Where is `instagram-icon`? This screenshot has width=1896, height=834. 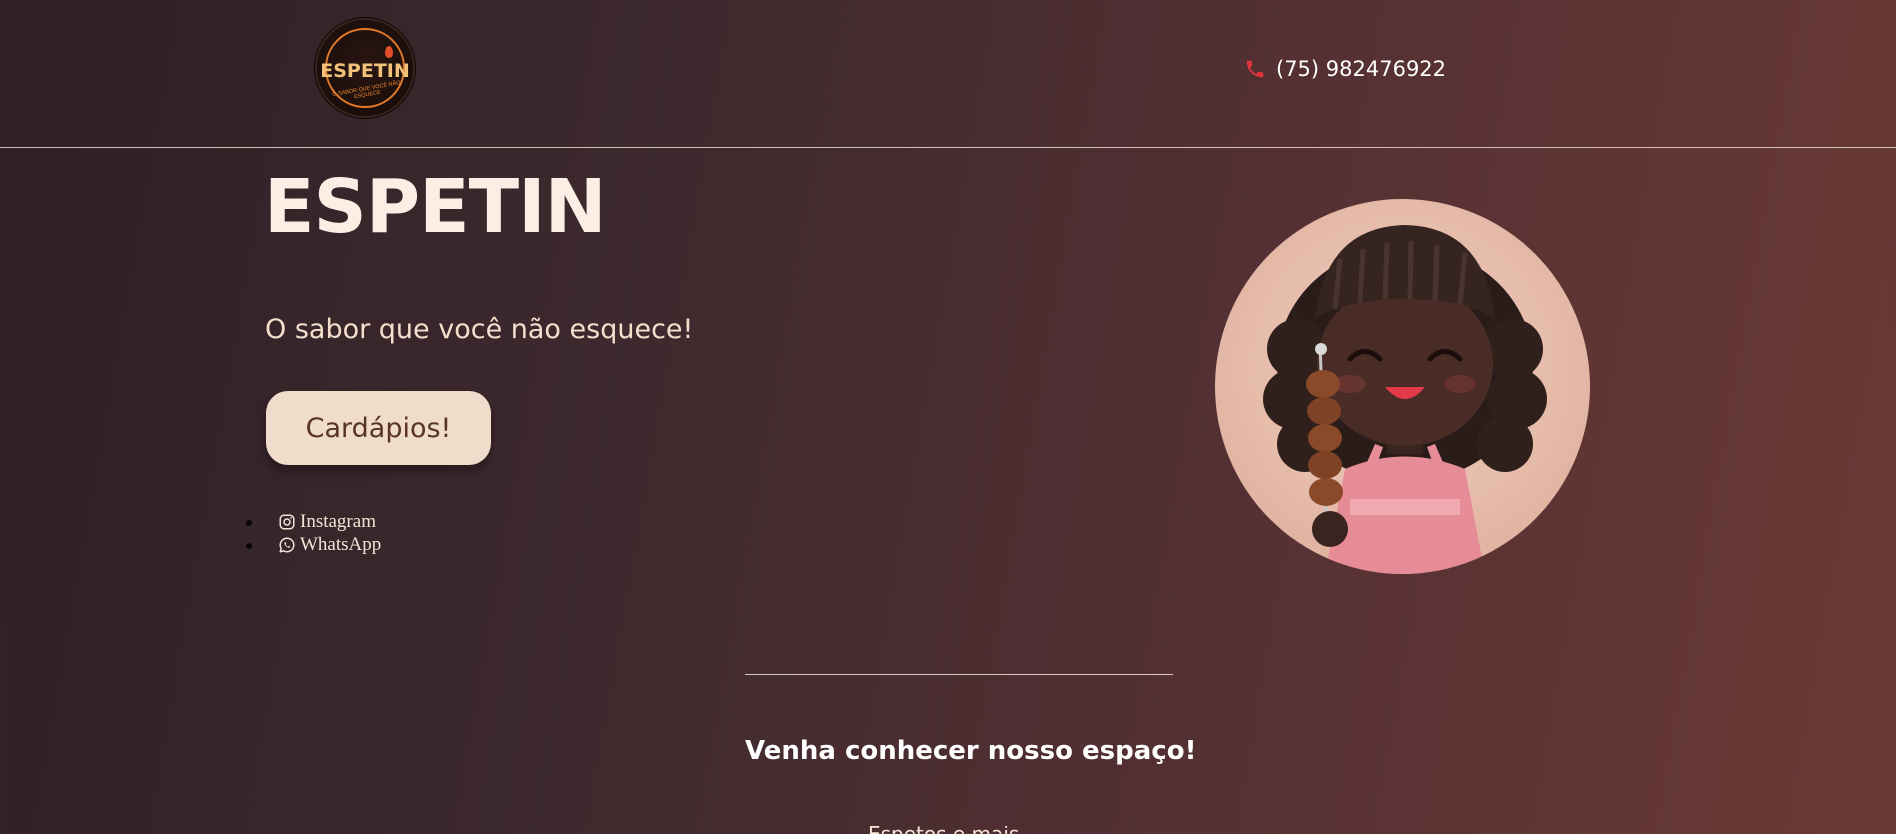
instagram-icon is located at coordinates (287, 521).